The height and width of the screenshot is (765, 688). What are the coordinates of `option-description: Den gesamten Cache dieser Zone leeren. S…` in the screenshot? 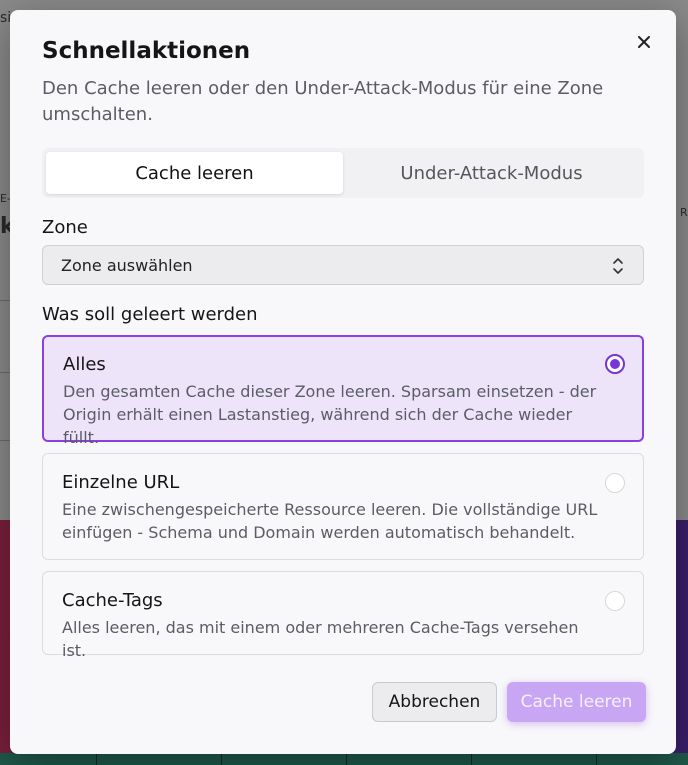 It's located at (330, 414).